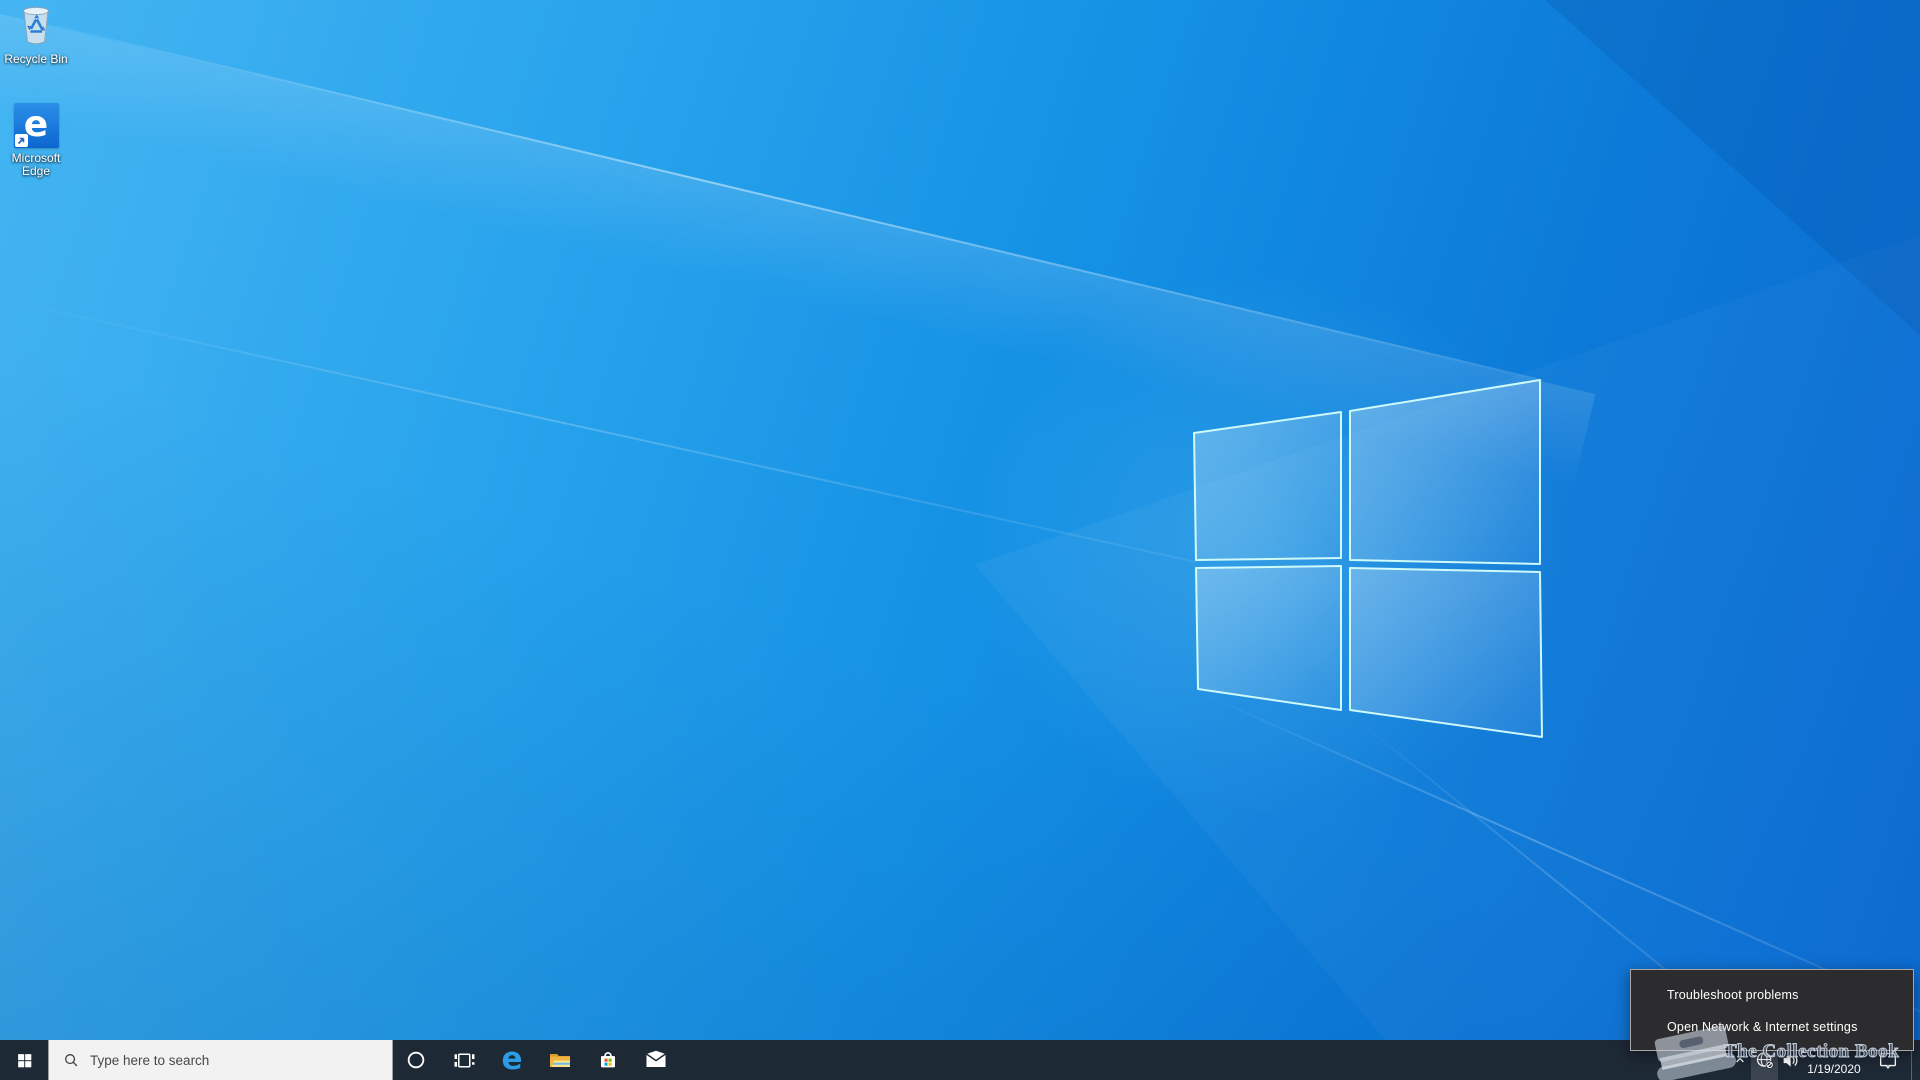  I want to click on recycle-bin-icon, so click(36, 25).